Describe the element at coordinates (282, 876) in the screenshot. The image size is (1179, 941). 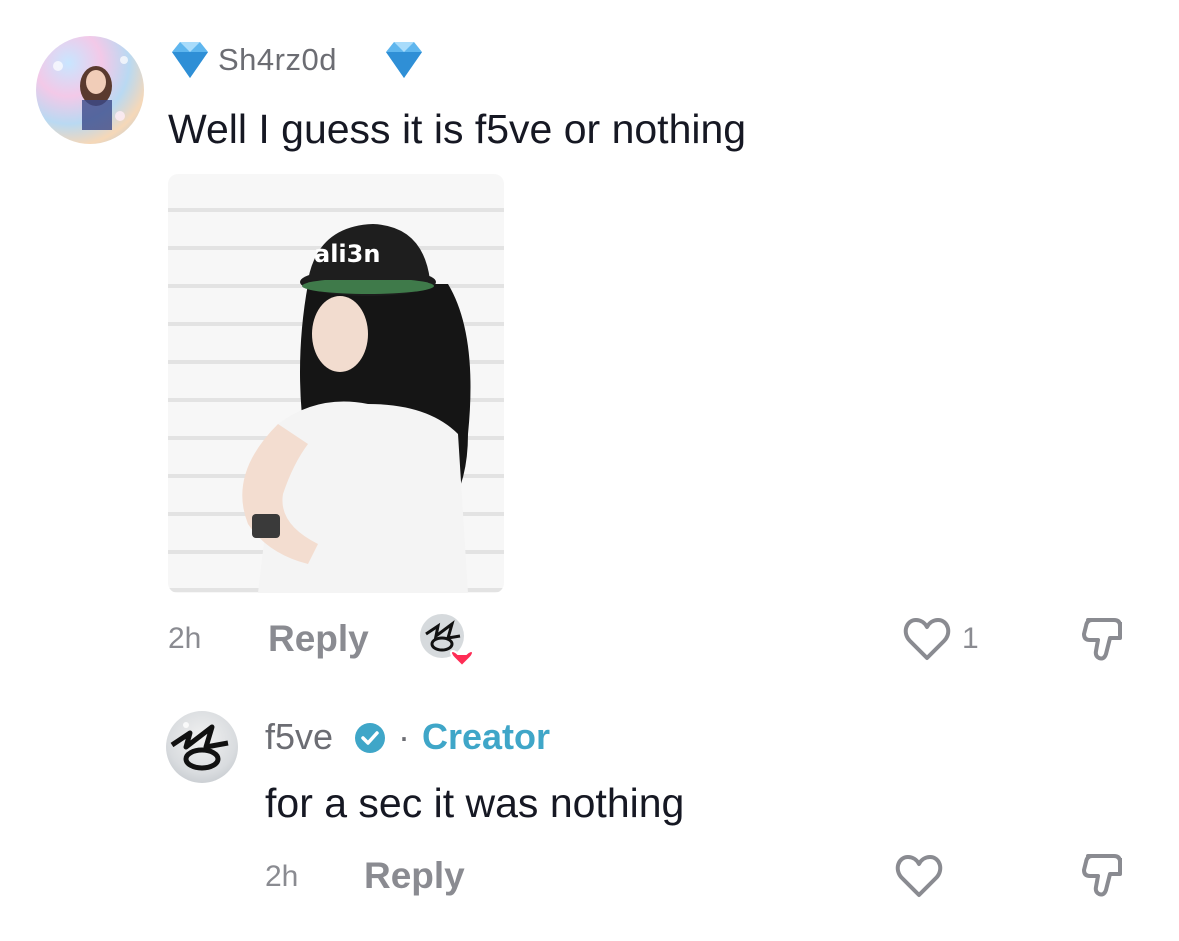
I see `reply-time: 2h` at that location.